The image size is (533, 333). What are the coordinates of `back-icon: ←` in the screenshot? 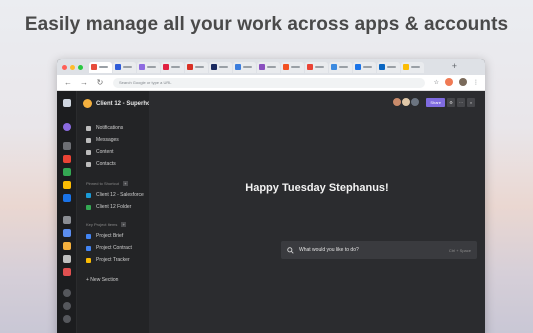 It's located at (68, 82).